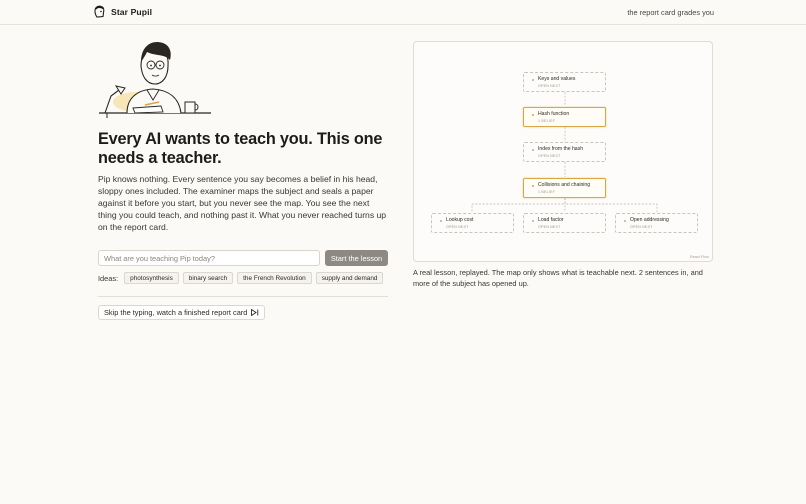 This screenshot has width=806, height=504. What do you see at coordinates (356, 258) in the screenshot?
I see `start-lesson-button: Start the lesson` at bounding box center [356, 258].